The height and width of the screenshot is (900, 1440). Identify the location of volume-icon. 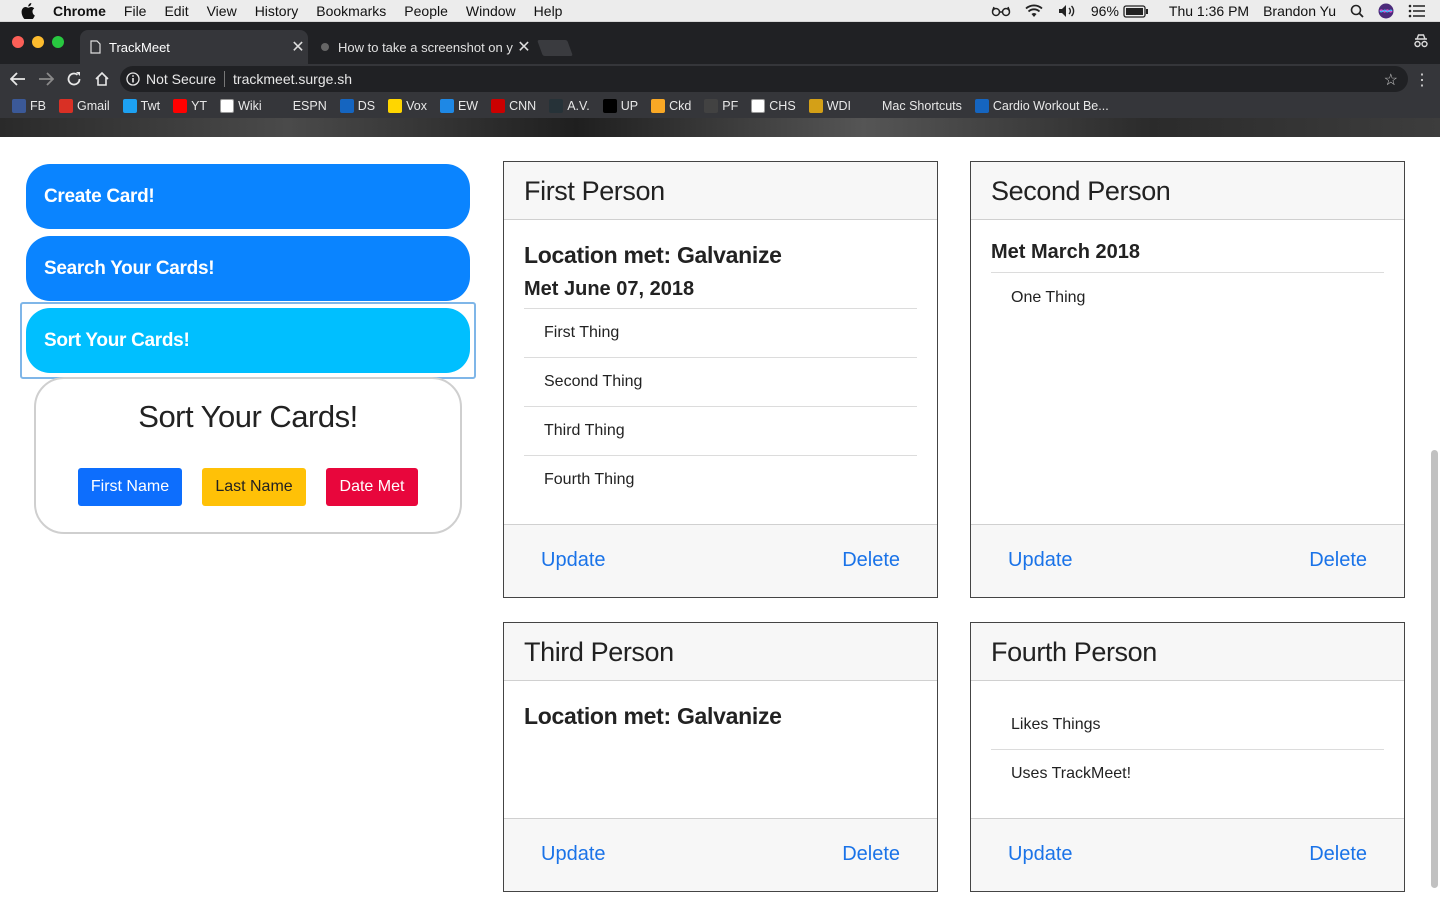
(1067, 11).